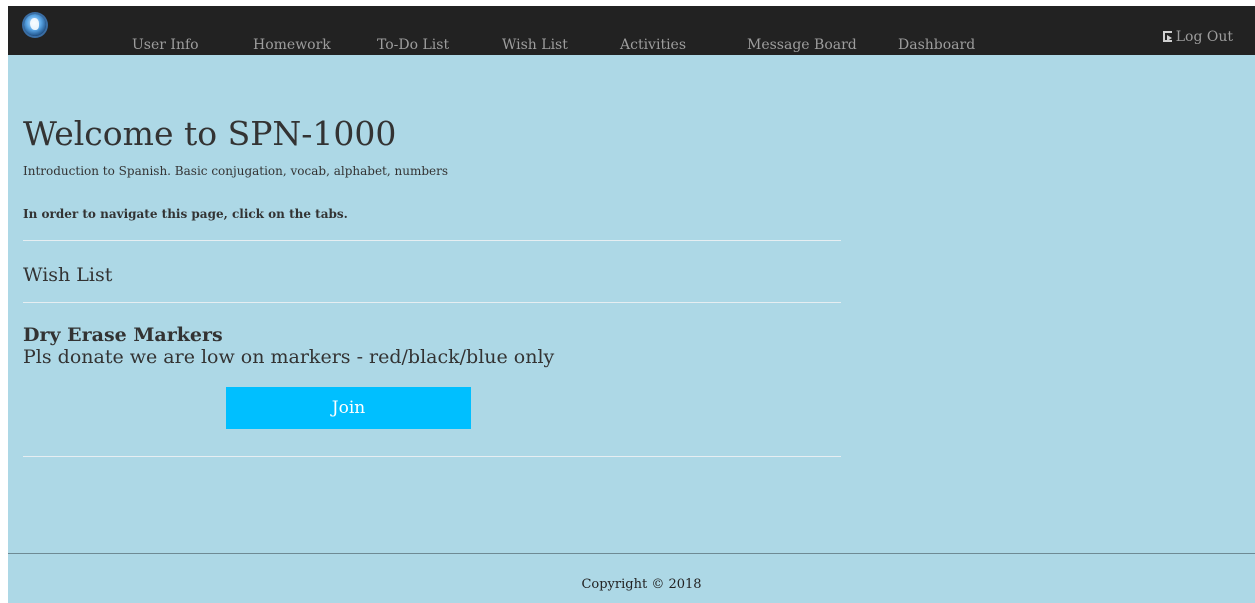 This screenshot has height=603, width=1255. I want to click on log-out-icon, so click(1167, 36).